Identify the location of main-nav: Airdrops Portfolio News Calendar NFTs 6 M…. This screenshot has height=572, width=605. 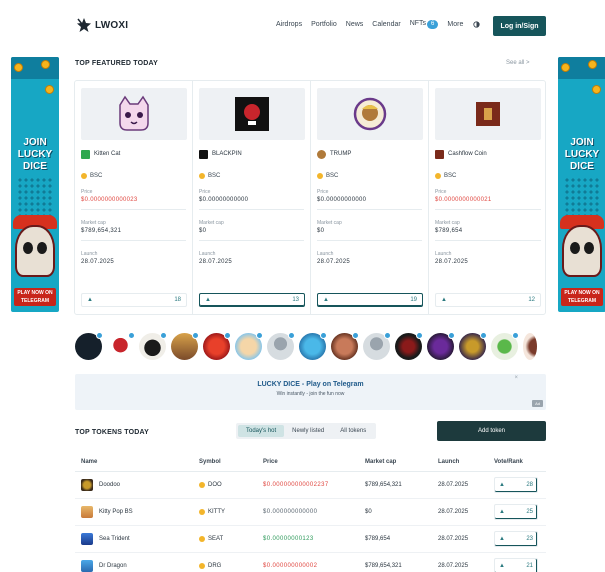
(382, 24).